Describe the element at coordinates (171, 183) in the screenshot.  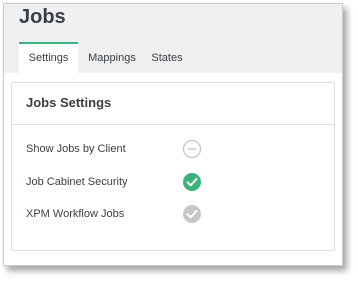
I see `setting-row-job-cabinet-security: Job Cabinet Security` at that location.